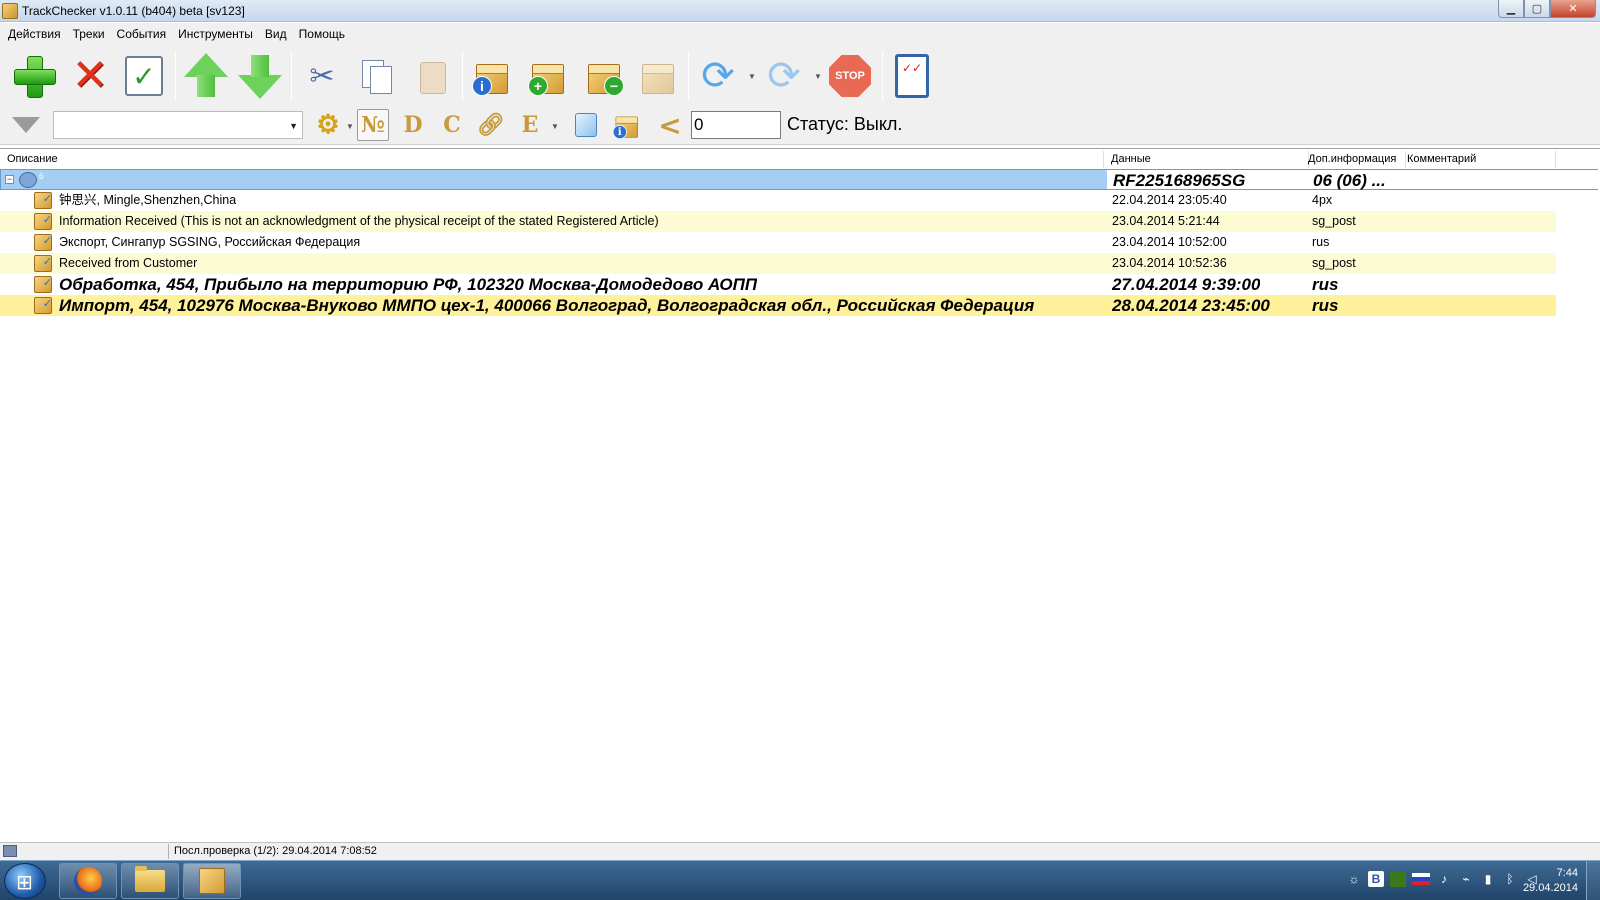 Image resolution: width=1600 pixels, height=900 pixels. Describe the element at coordinates (1567, 873) in the screenshot. I see `clock-time: 7:44` at that location.